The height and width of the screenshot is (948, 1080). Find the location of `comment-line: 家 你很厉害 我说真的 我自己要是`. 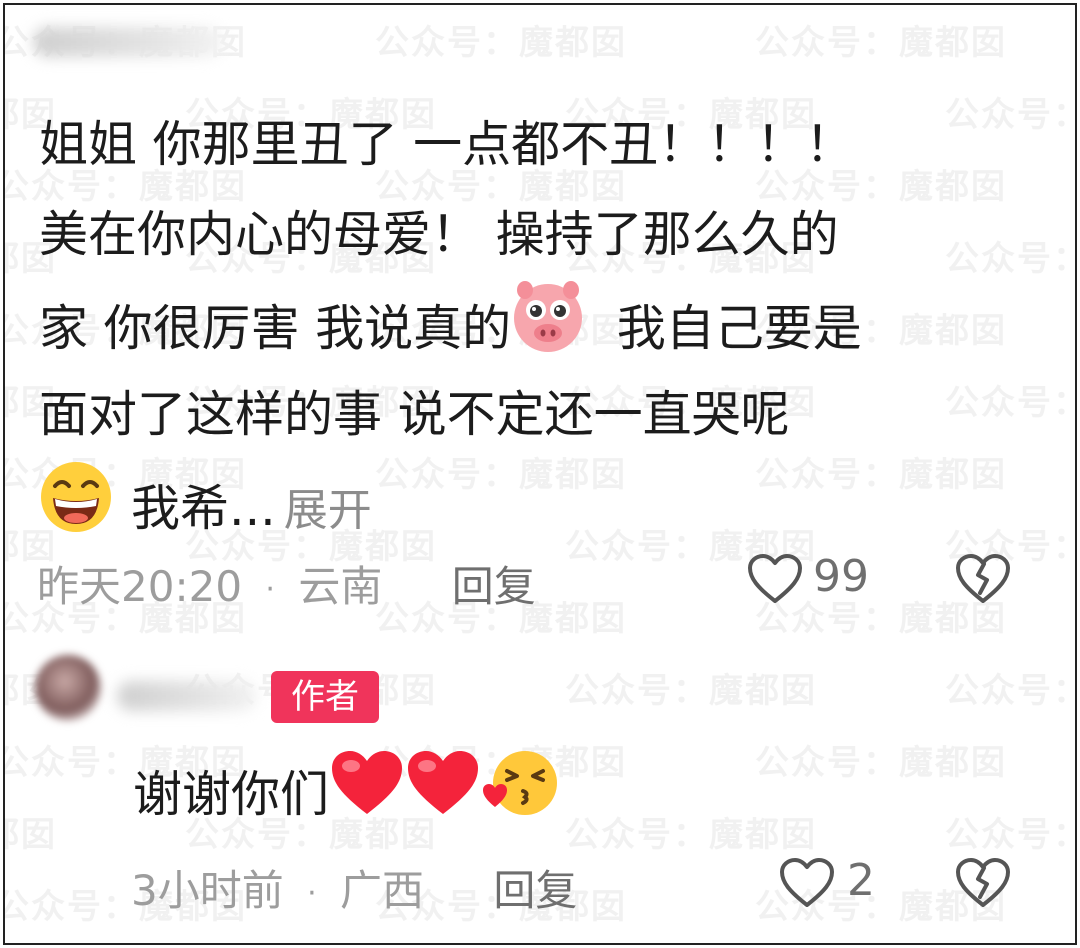

comment-line: 家 你很厉害 我说真的 我自己要是 is located at coordinates (544, 325).